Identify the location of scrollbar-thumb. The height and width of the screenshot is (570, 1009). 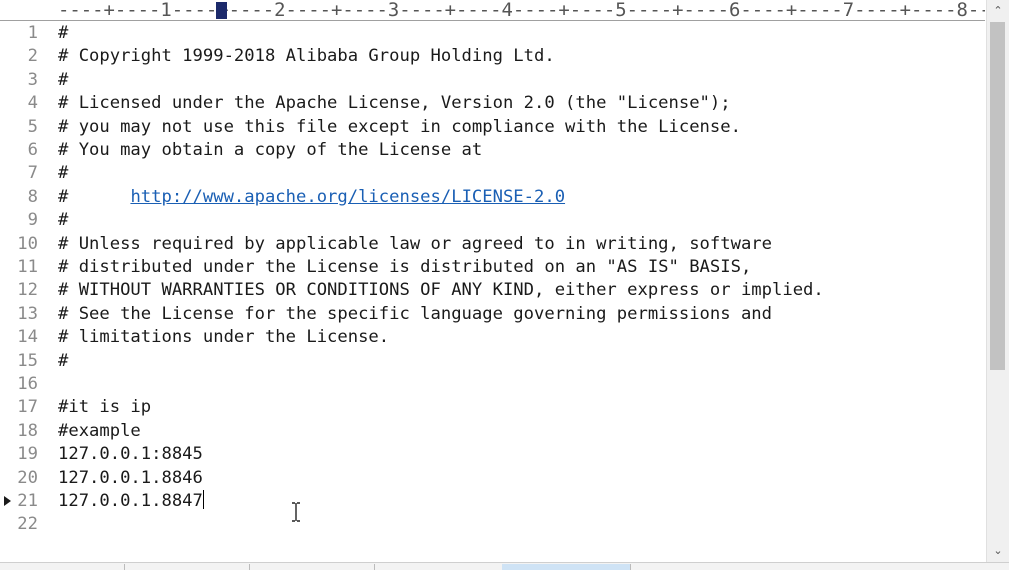
(997, 196).